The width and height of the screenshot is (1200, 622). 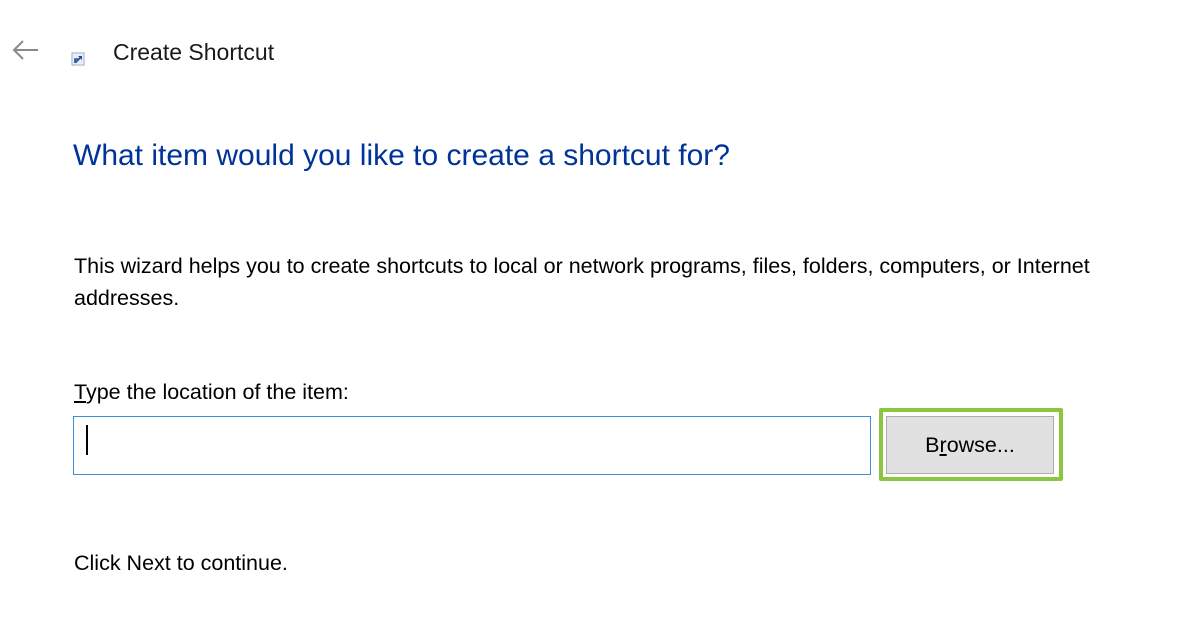 I want to click on location-input, so click(x=472, y=445).